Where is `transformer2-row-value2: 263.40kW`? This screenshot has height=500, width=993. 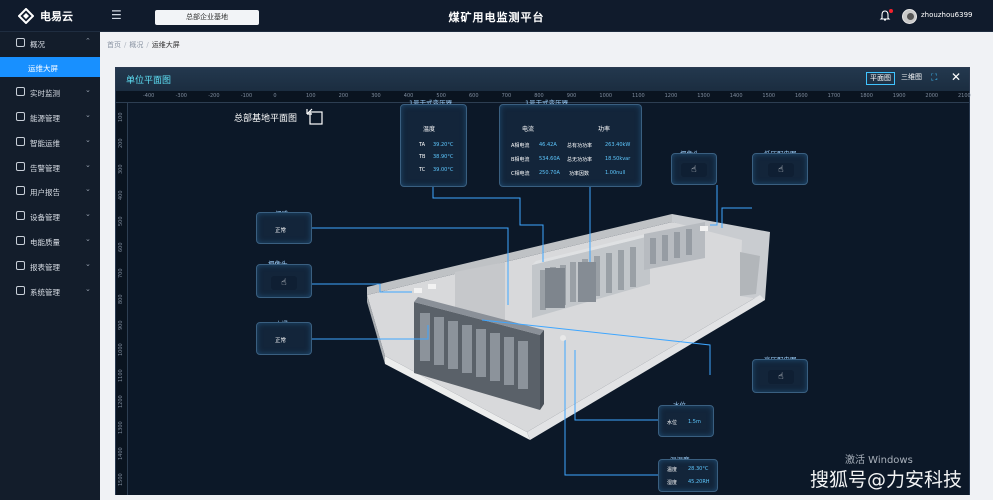 transformer2-row-value2: 263.40kW is located at coordinates (618, 145).